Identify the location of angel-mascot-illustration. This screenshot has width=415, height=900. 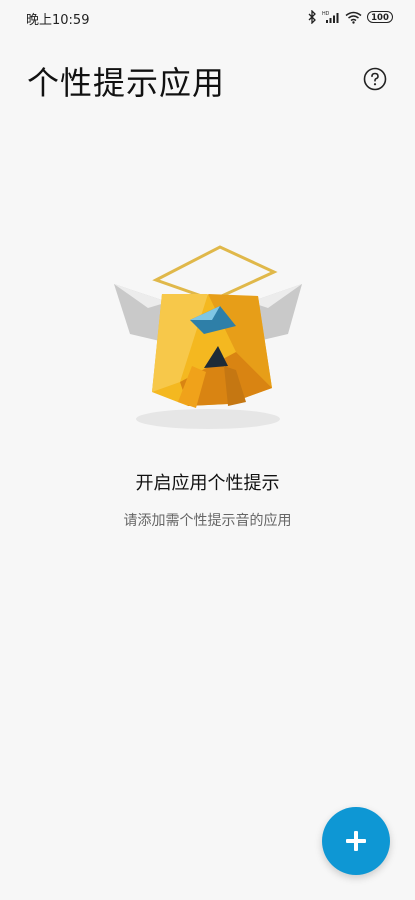
(208, 342).